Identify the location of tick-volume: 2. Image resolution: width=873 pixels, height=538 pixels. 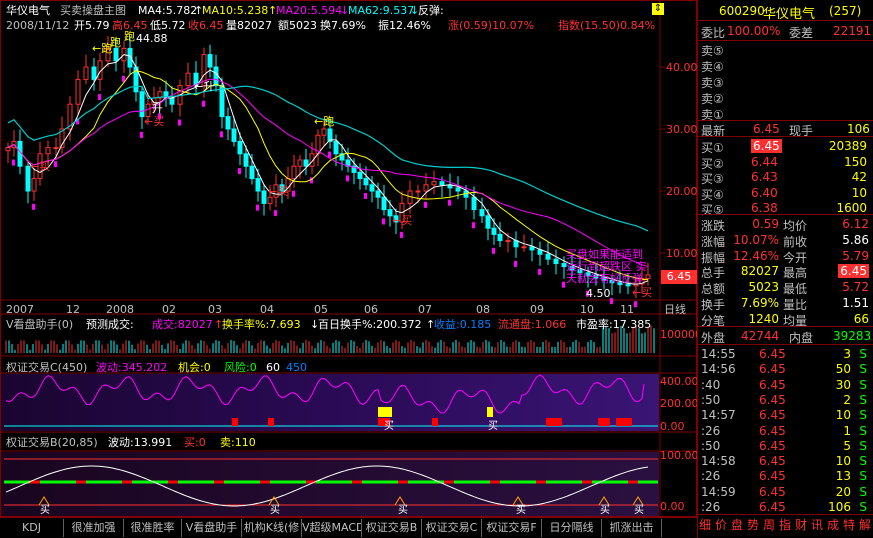
(847, 399).